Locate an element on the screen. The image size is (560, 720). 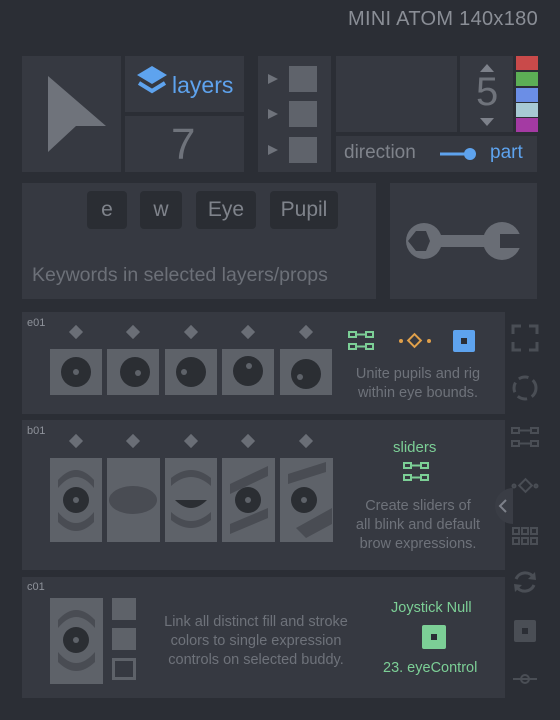
stepper-value: 5 is located at coordinates (487, 92).